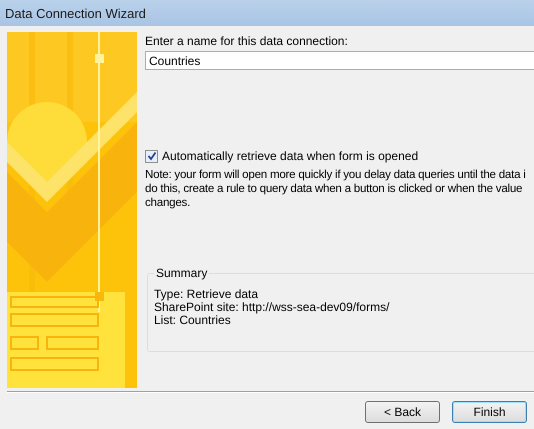 This screenshot has height=429, width=534. I want to click on name-input-field: Countries, so click(339, 60).